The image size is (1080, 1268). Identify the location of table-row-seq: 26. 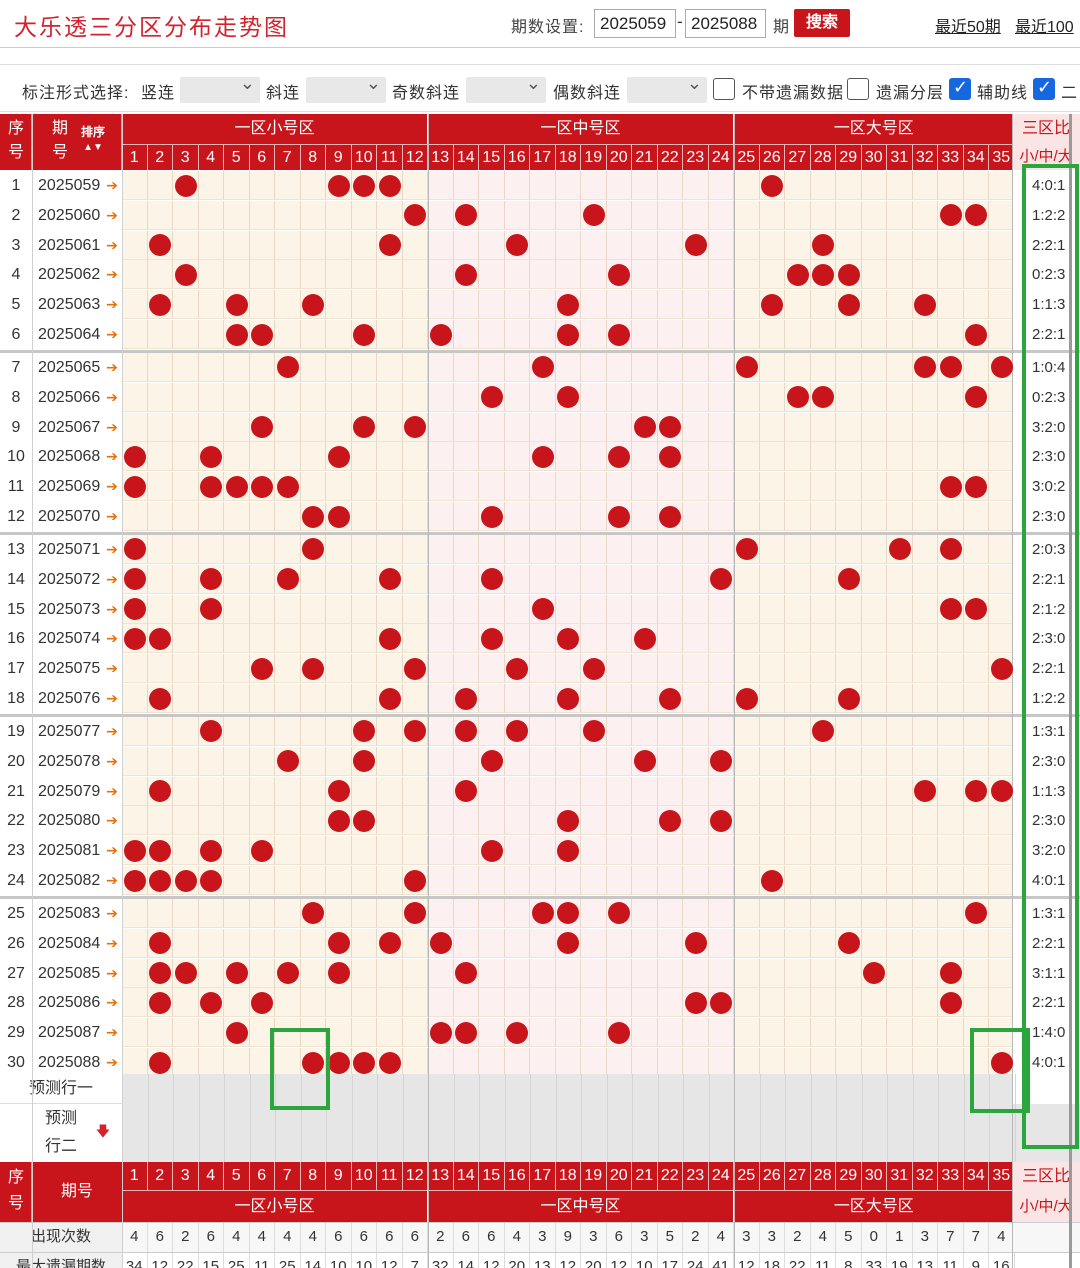
(16, 943).